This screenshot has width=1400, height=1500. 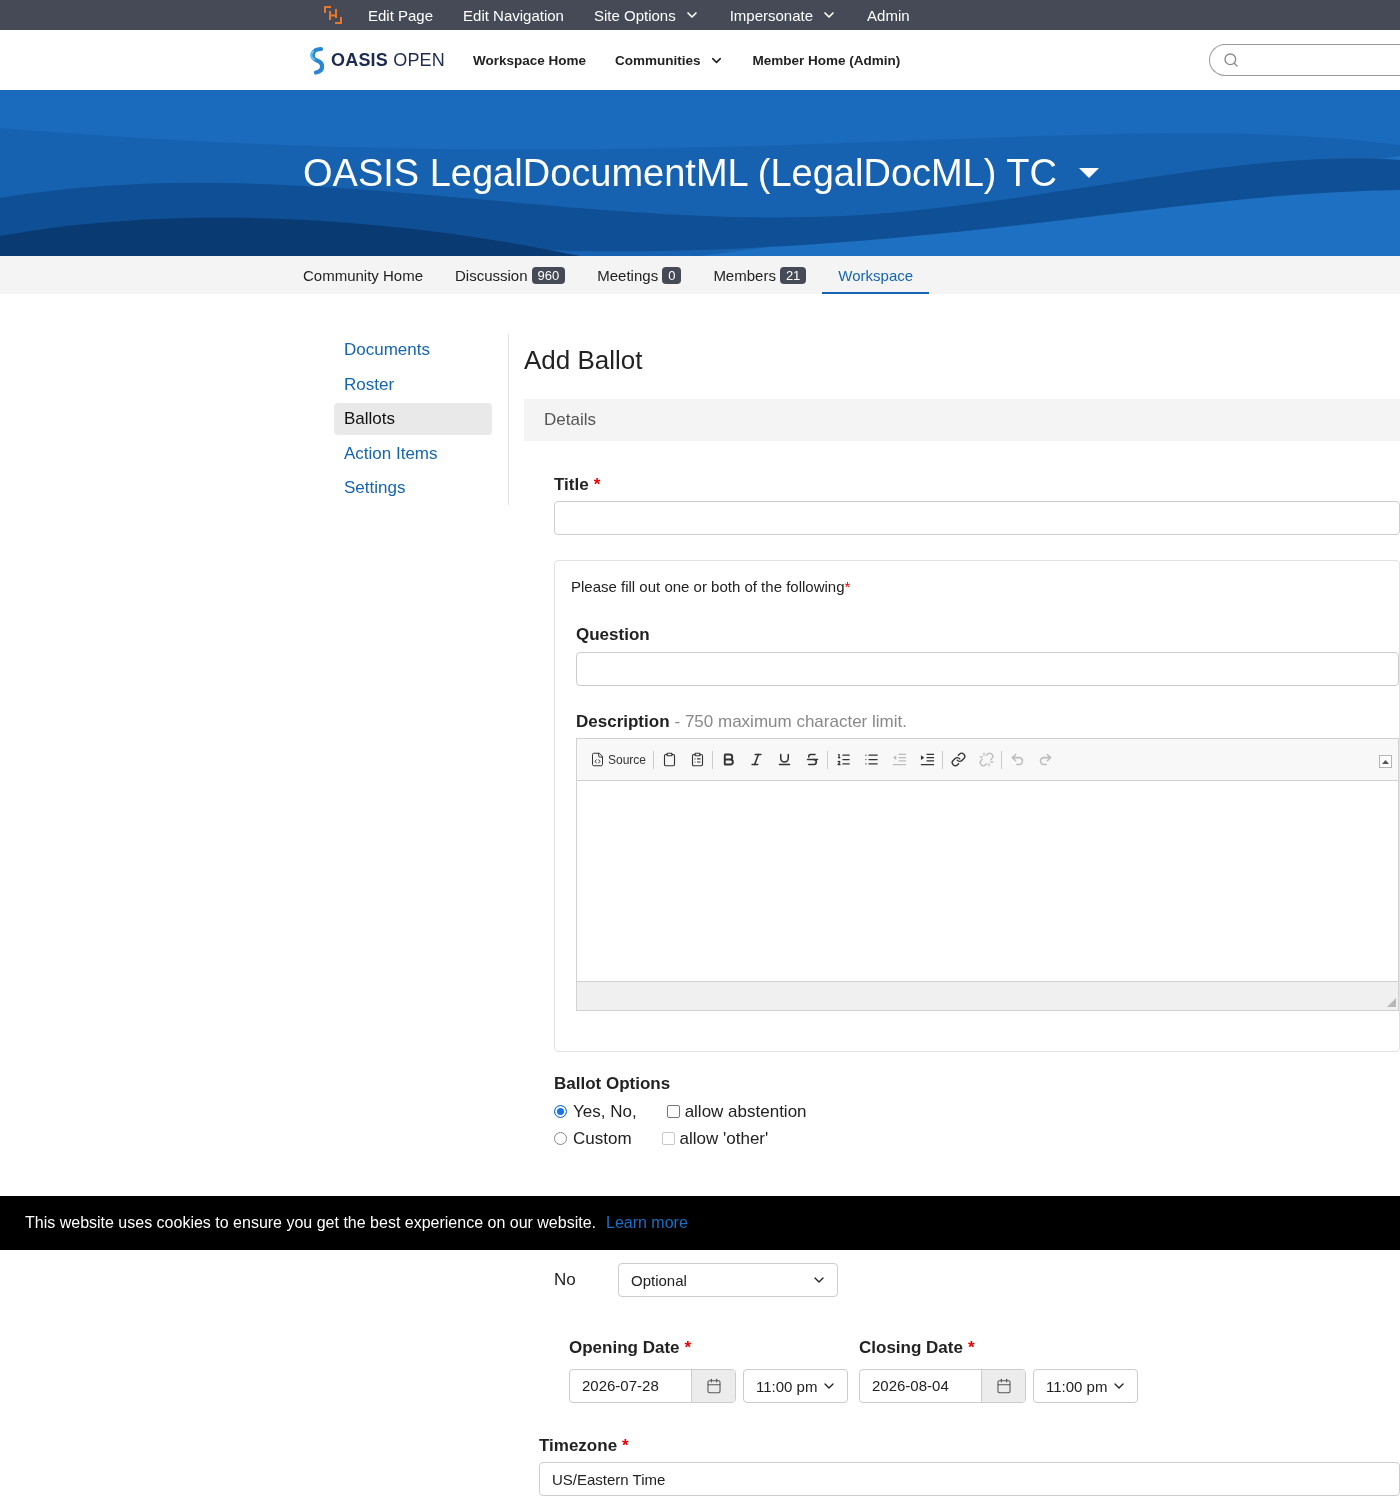 I want to click on redo-icon, so click(x=1045, y=759).